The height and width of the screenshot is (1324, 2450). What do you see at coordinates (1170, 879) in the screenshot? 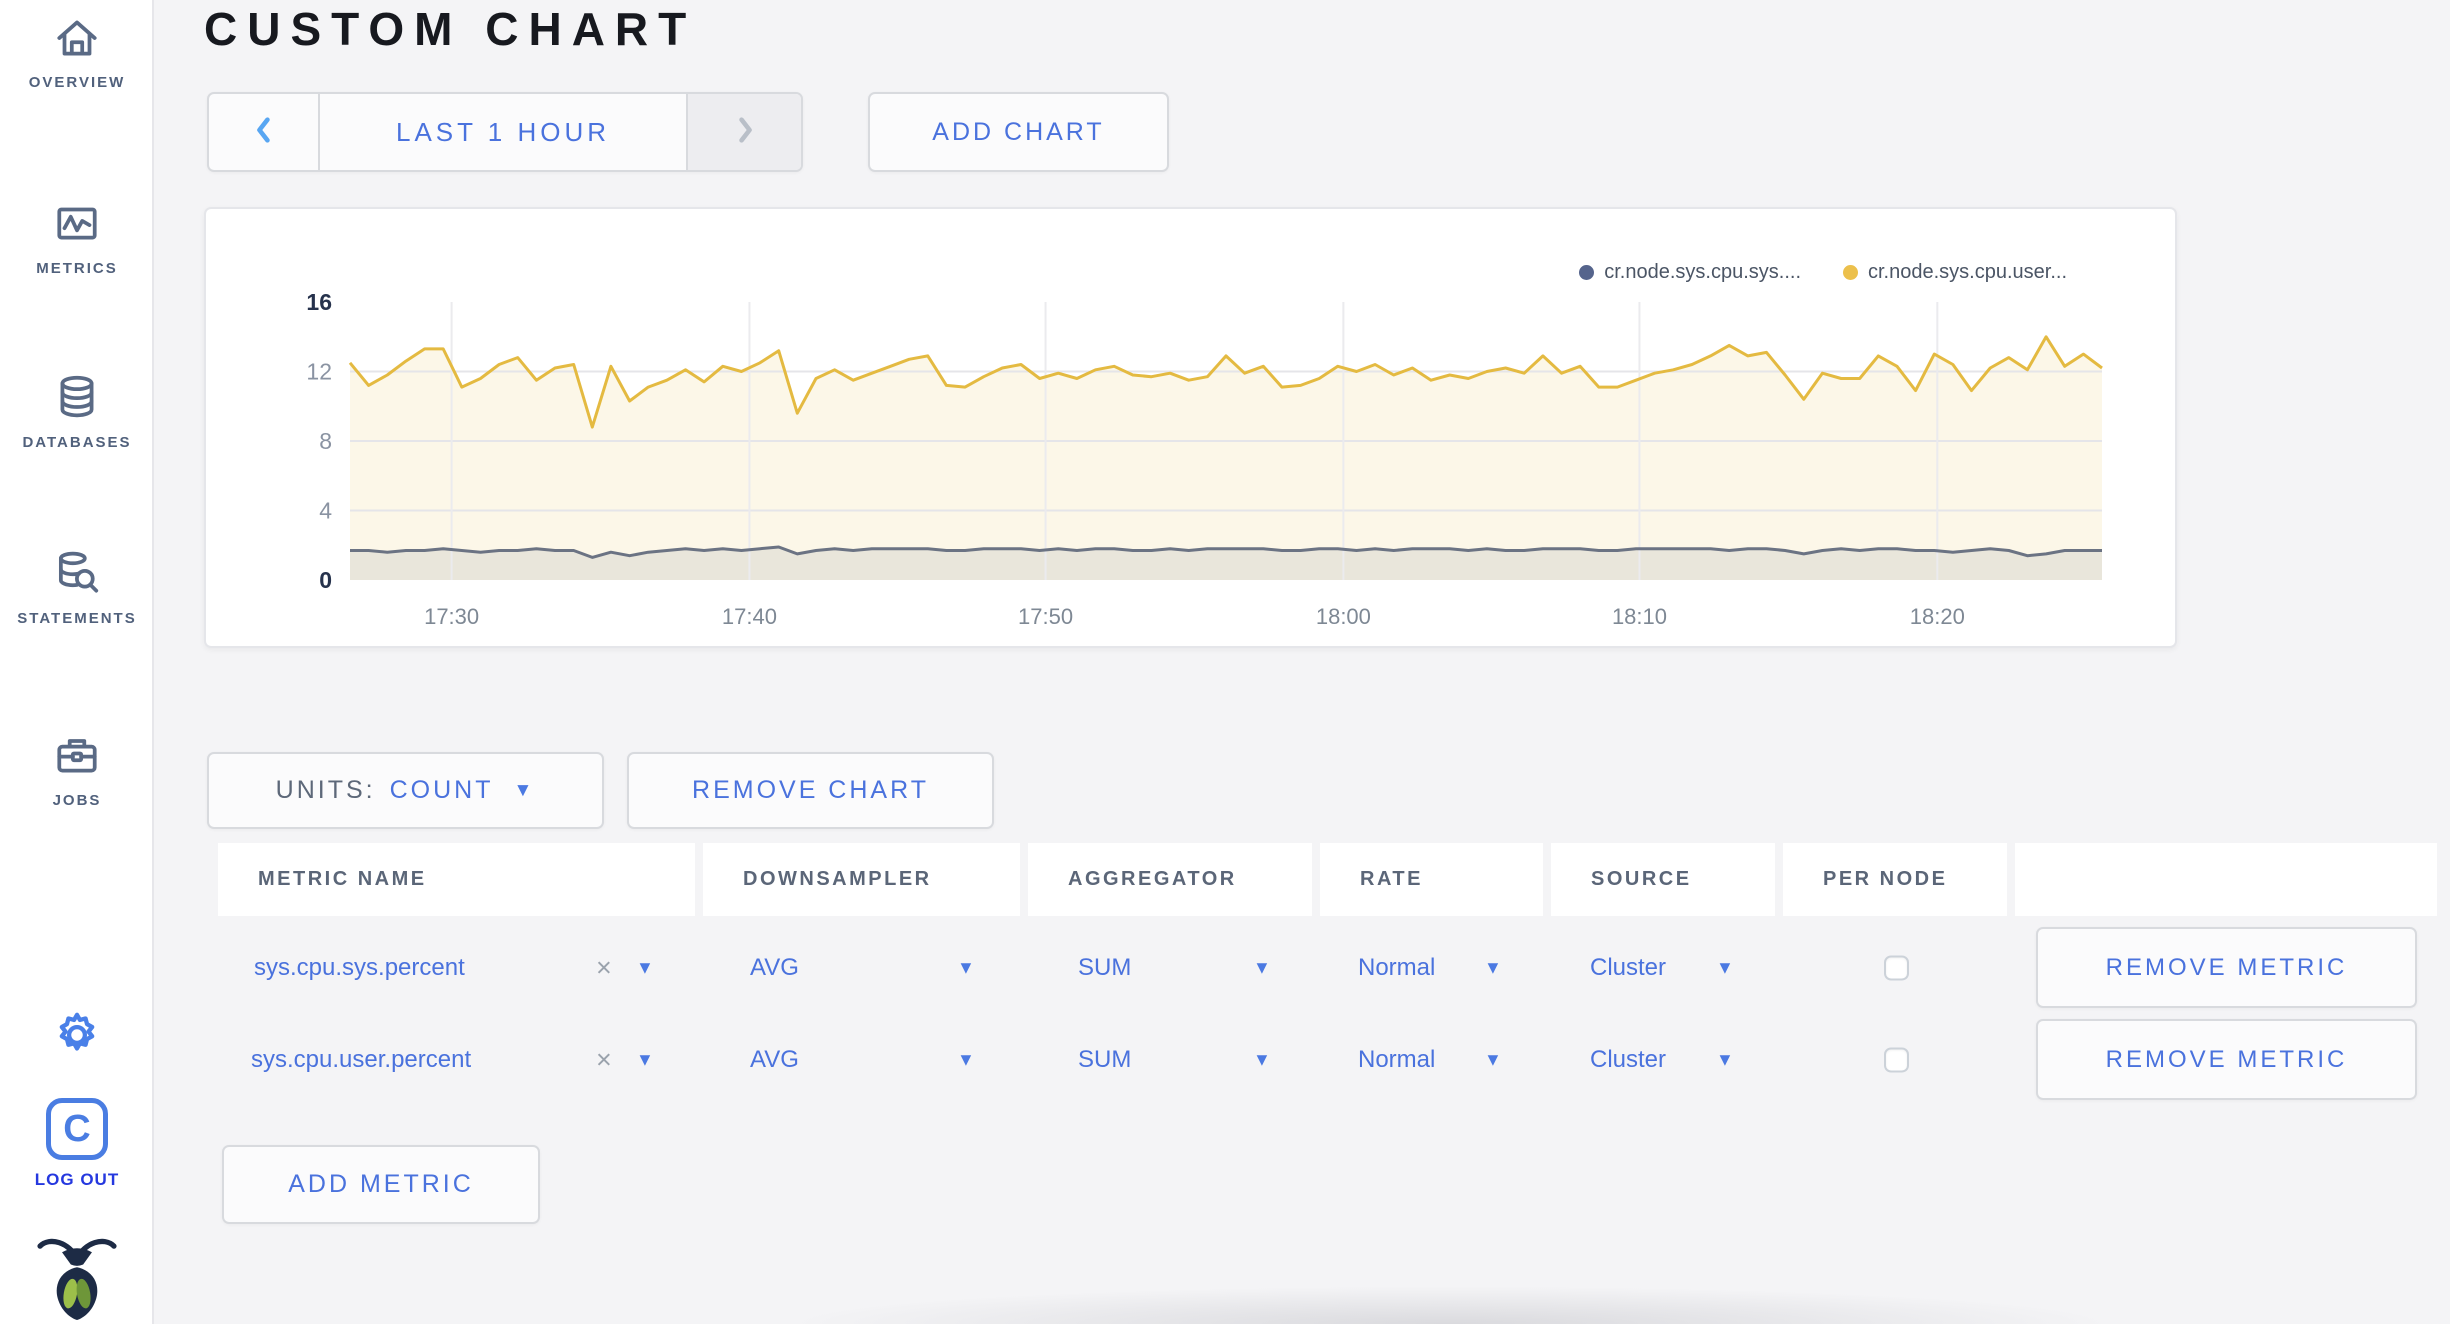
I see `col-header-aggregator: AGGREGATOR` at bounding box center [1170, 879].